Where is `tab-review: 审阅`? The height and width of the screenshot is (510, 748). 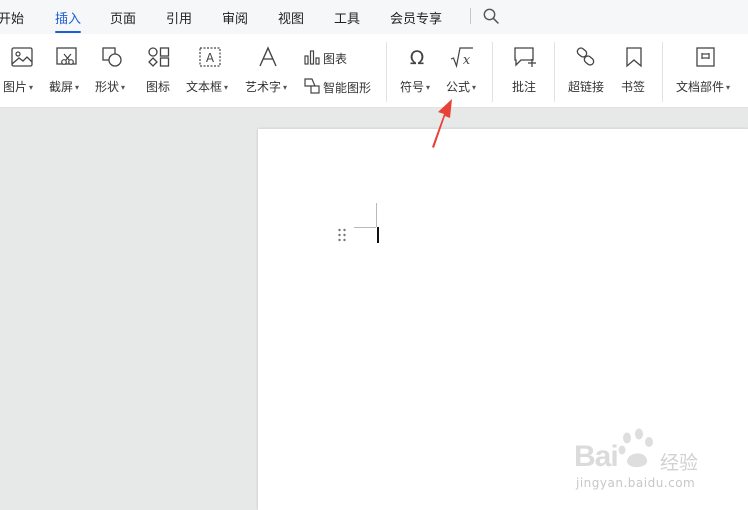
tab-review: 审阅 is located at coordinates (235, 17).